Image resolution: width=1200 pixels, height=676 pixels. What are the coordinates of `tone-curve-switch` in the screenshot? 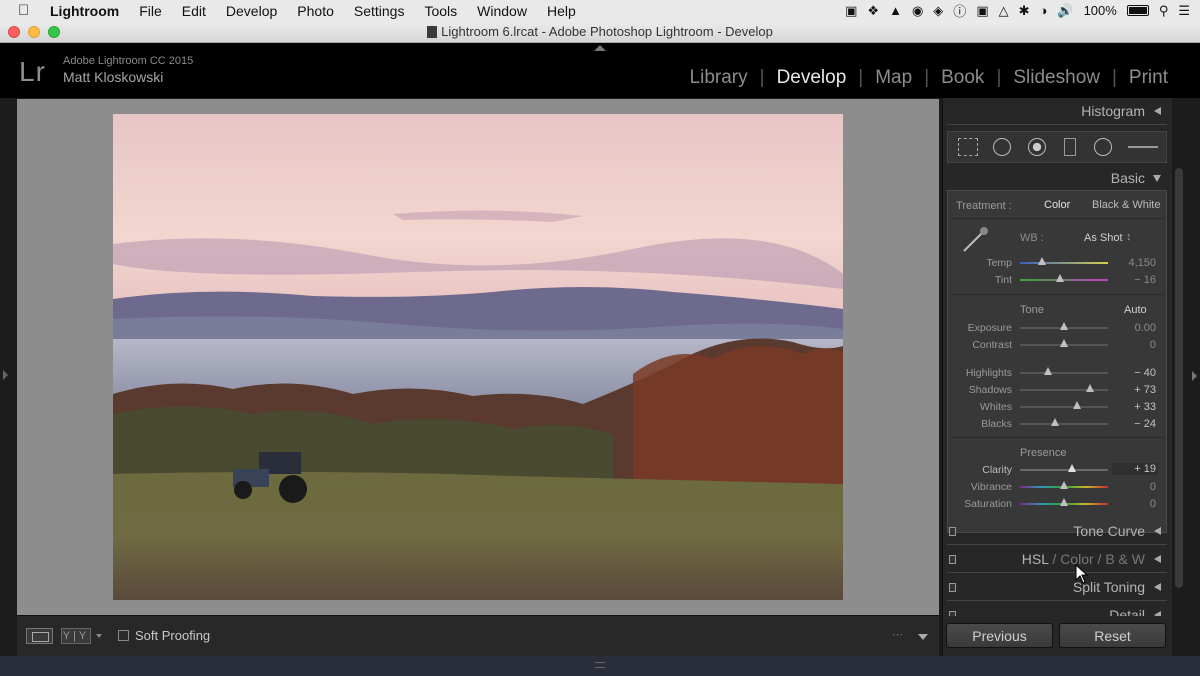 It's located at (952, 531).